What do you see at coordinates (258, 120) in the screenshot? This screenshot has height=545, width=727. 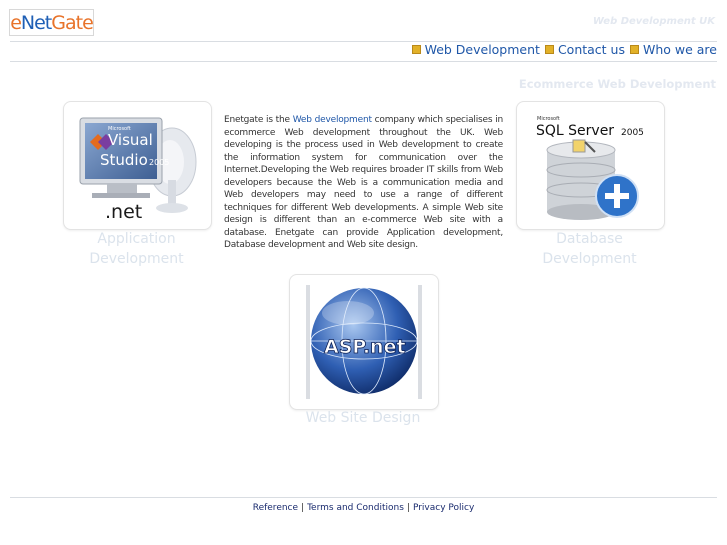 I see `description-text: Enetgate is the` at bounding box center [258, 120].